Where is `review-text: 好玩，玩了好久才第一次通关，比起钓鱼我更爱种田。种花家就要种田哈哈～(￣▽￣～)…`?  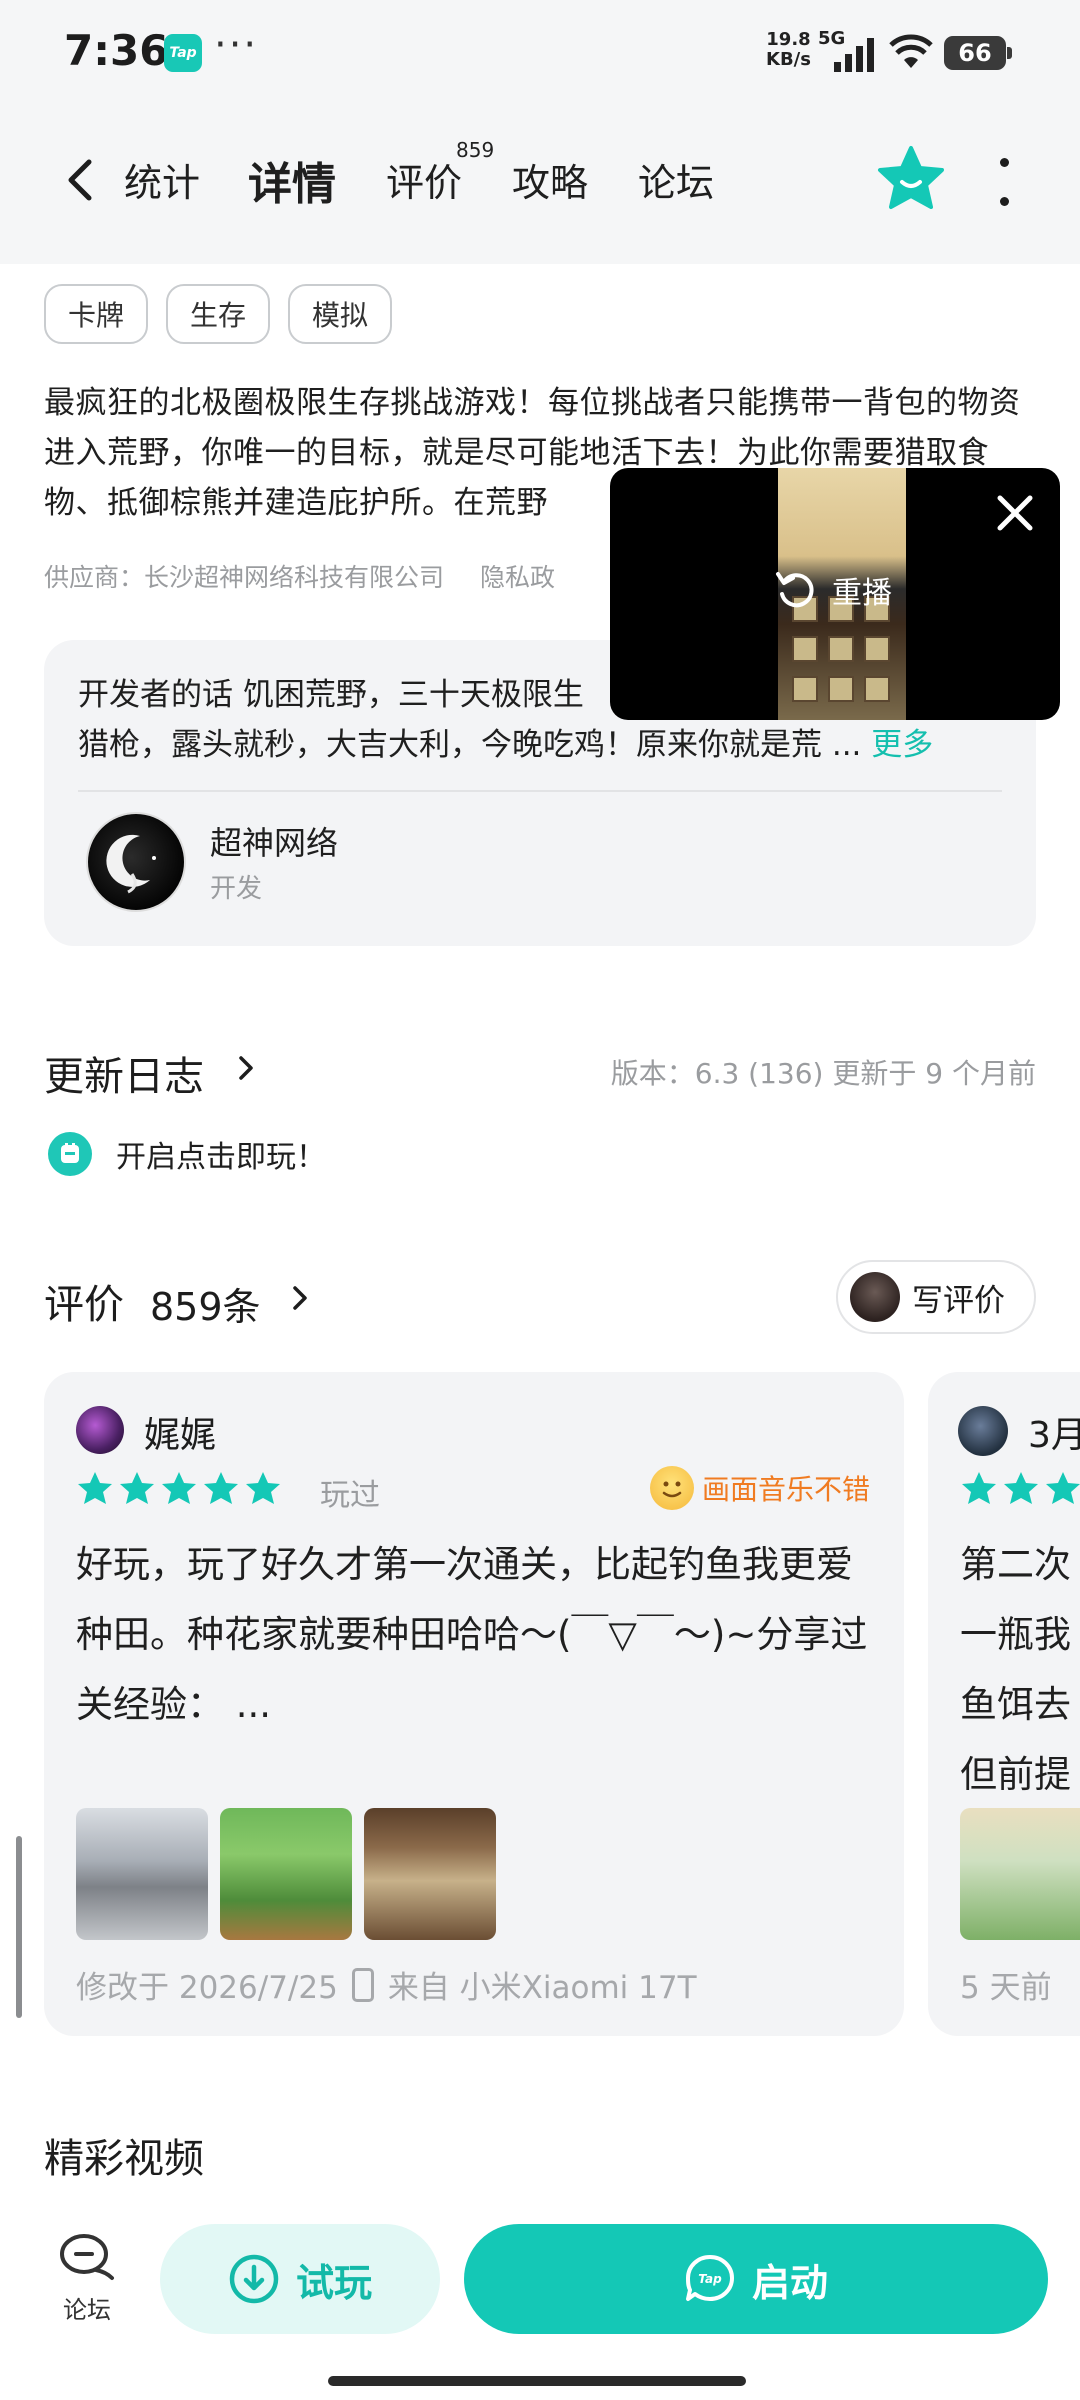 review-text: 好玩，玩了好久才第一次通关，比起钓鱼我更爱种田。种花家就要种田哈哈～(￣▽￣～)… is located at coordinates (476, 1635).